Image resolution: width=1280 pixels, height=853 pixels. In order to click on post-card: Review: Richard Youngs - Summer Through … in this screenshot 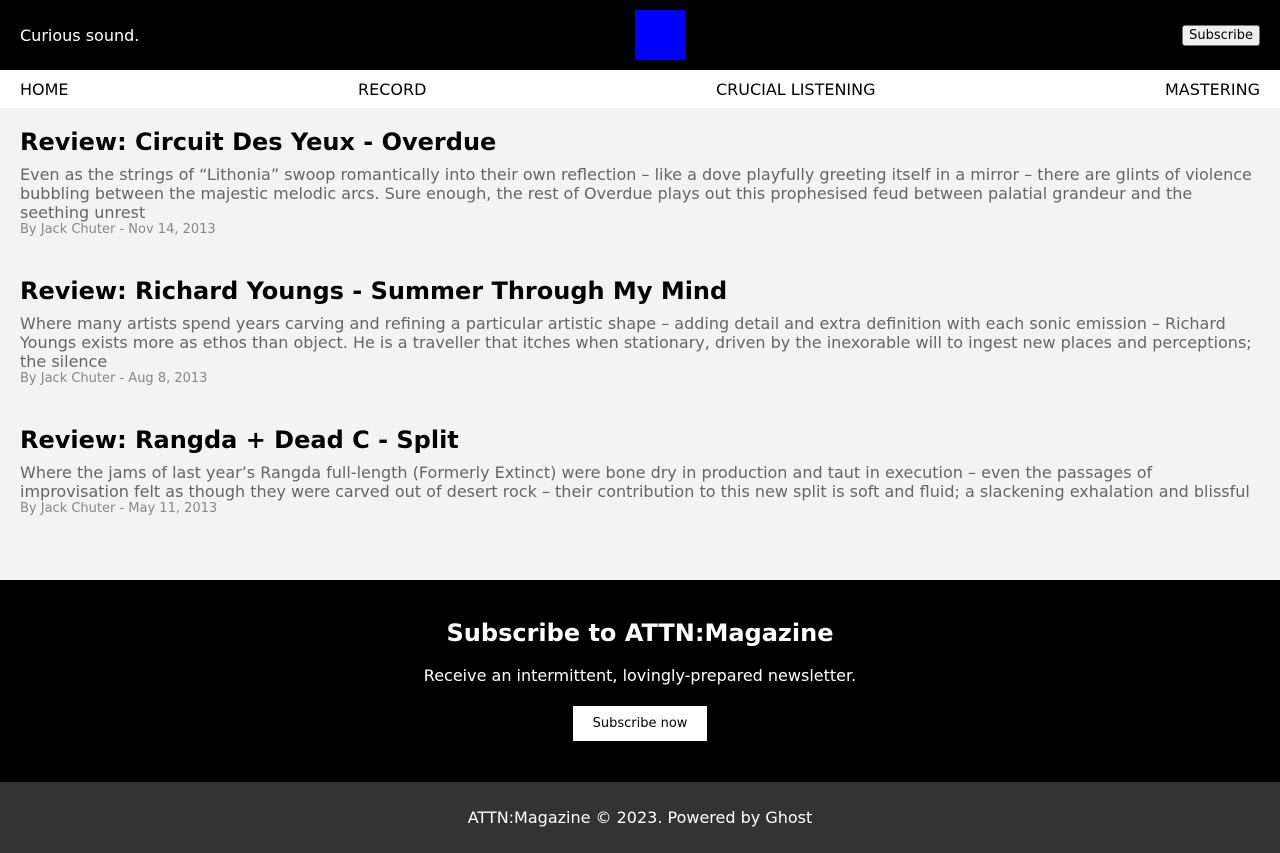, I will do `click(640, 331)`.